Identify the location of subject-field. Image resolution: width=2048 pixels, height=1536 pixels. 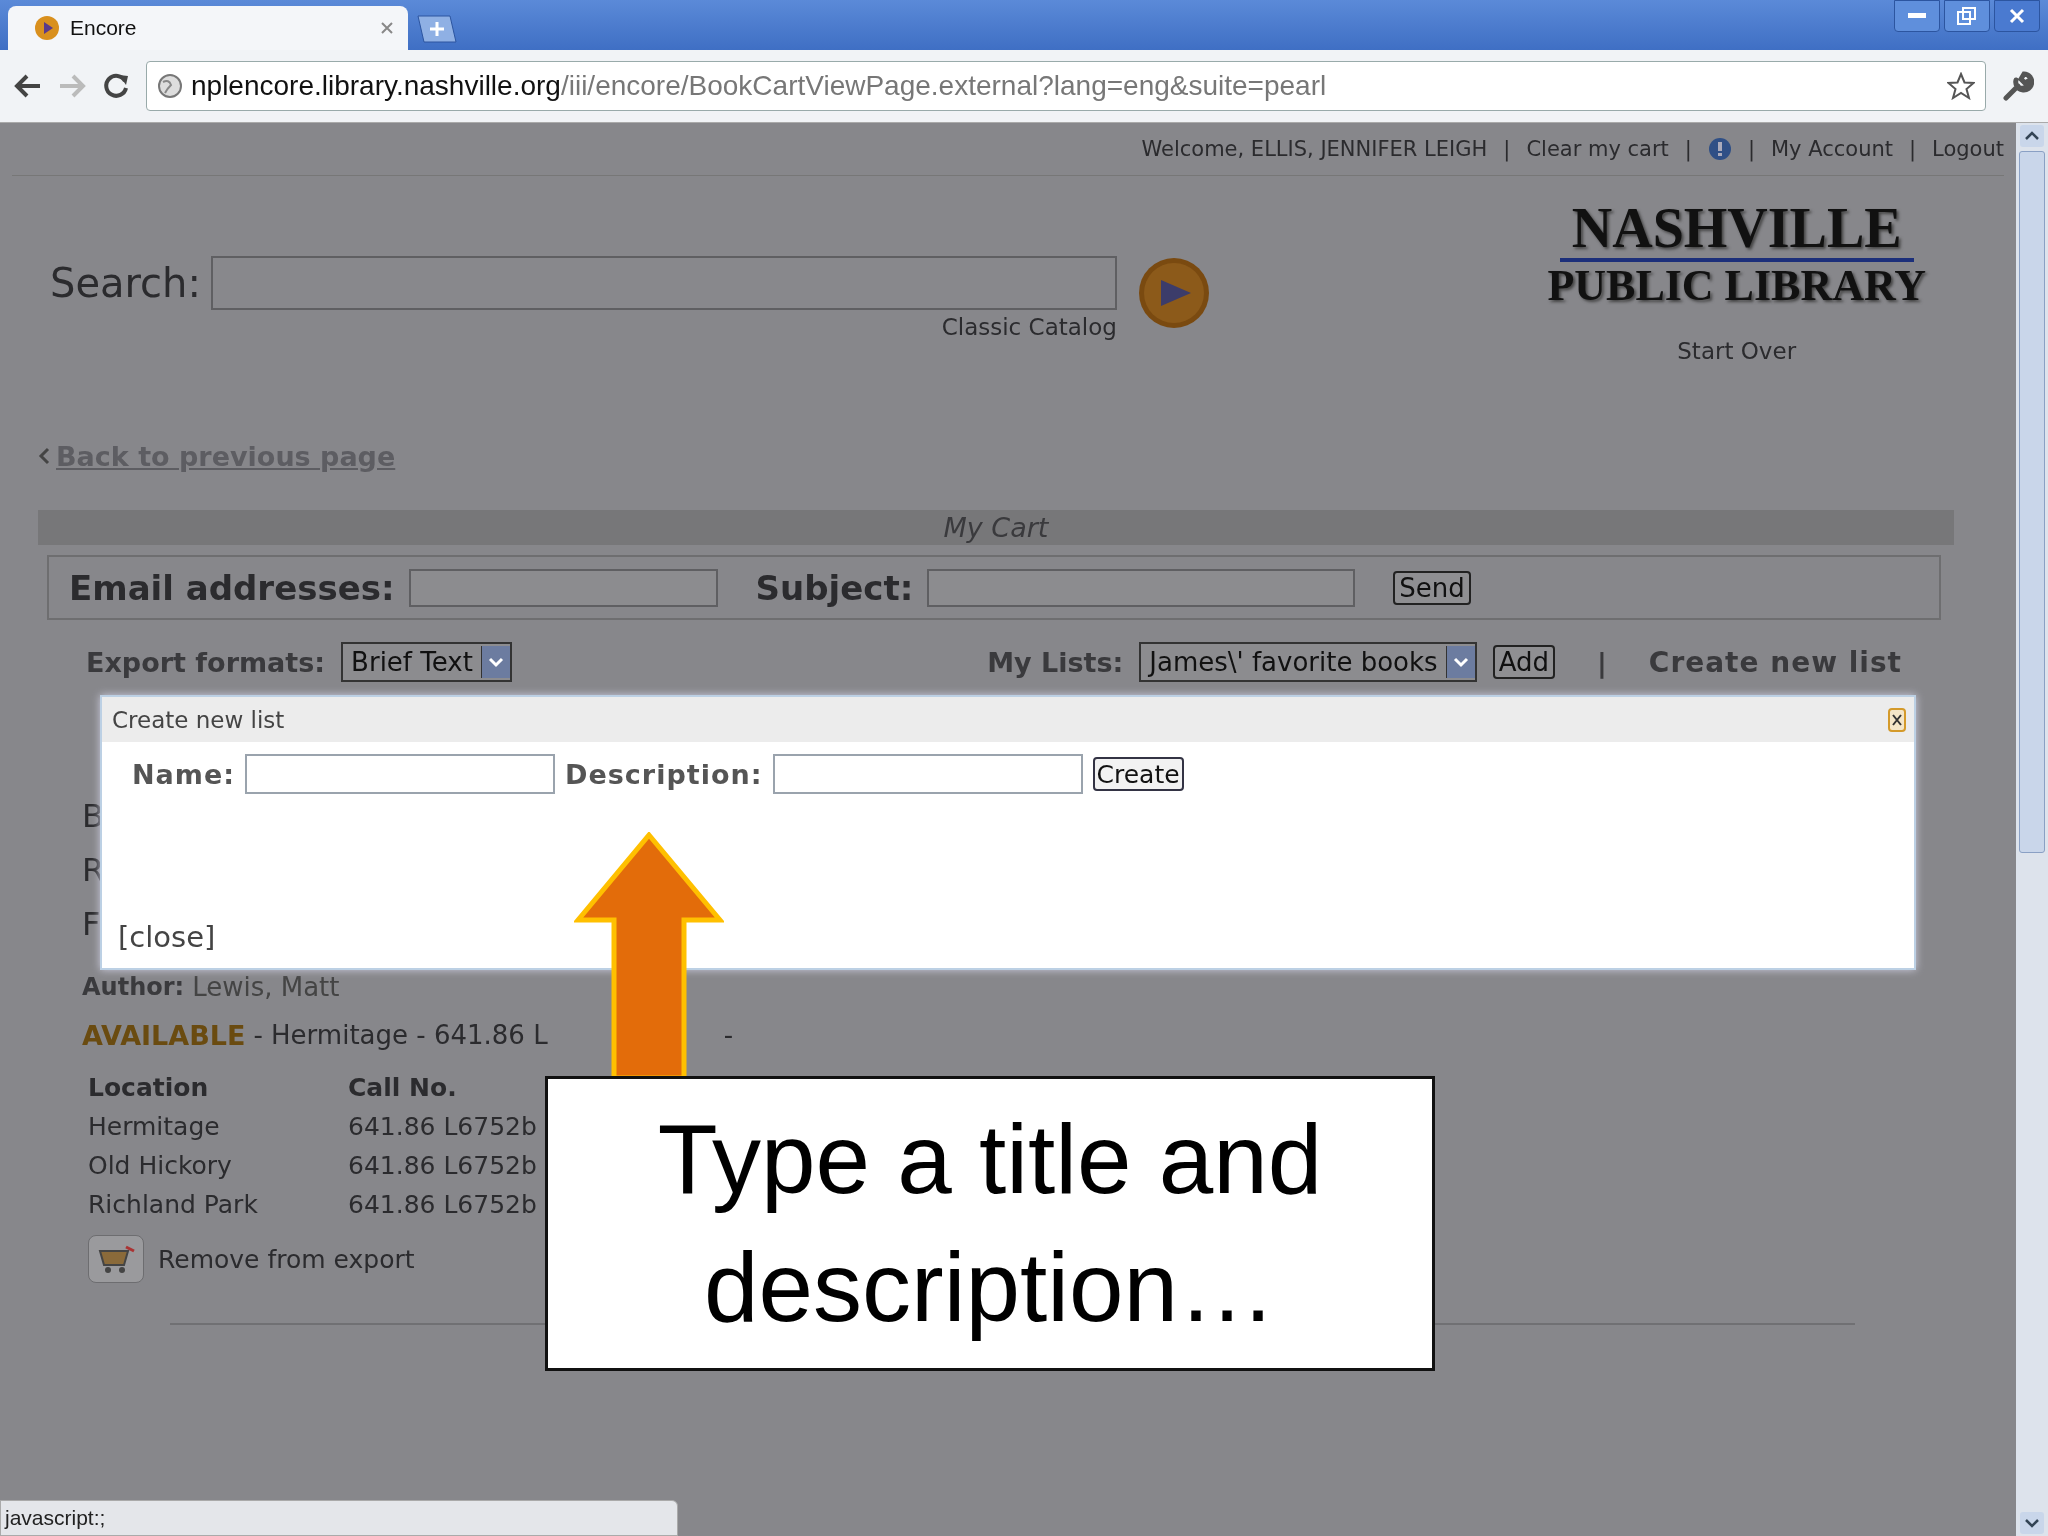
(1141, 587).